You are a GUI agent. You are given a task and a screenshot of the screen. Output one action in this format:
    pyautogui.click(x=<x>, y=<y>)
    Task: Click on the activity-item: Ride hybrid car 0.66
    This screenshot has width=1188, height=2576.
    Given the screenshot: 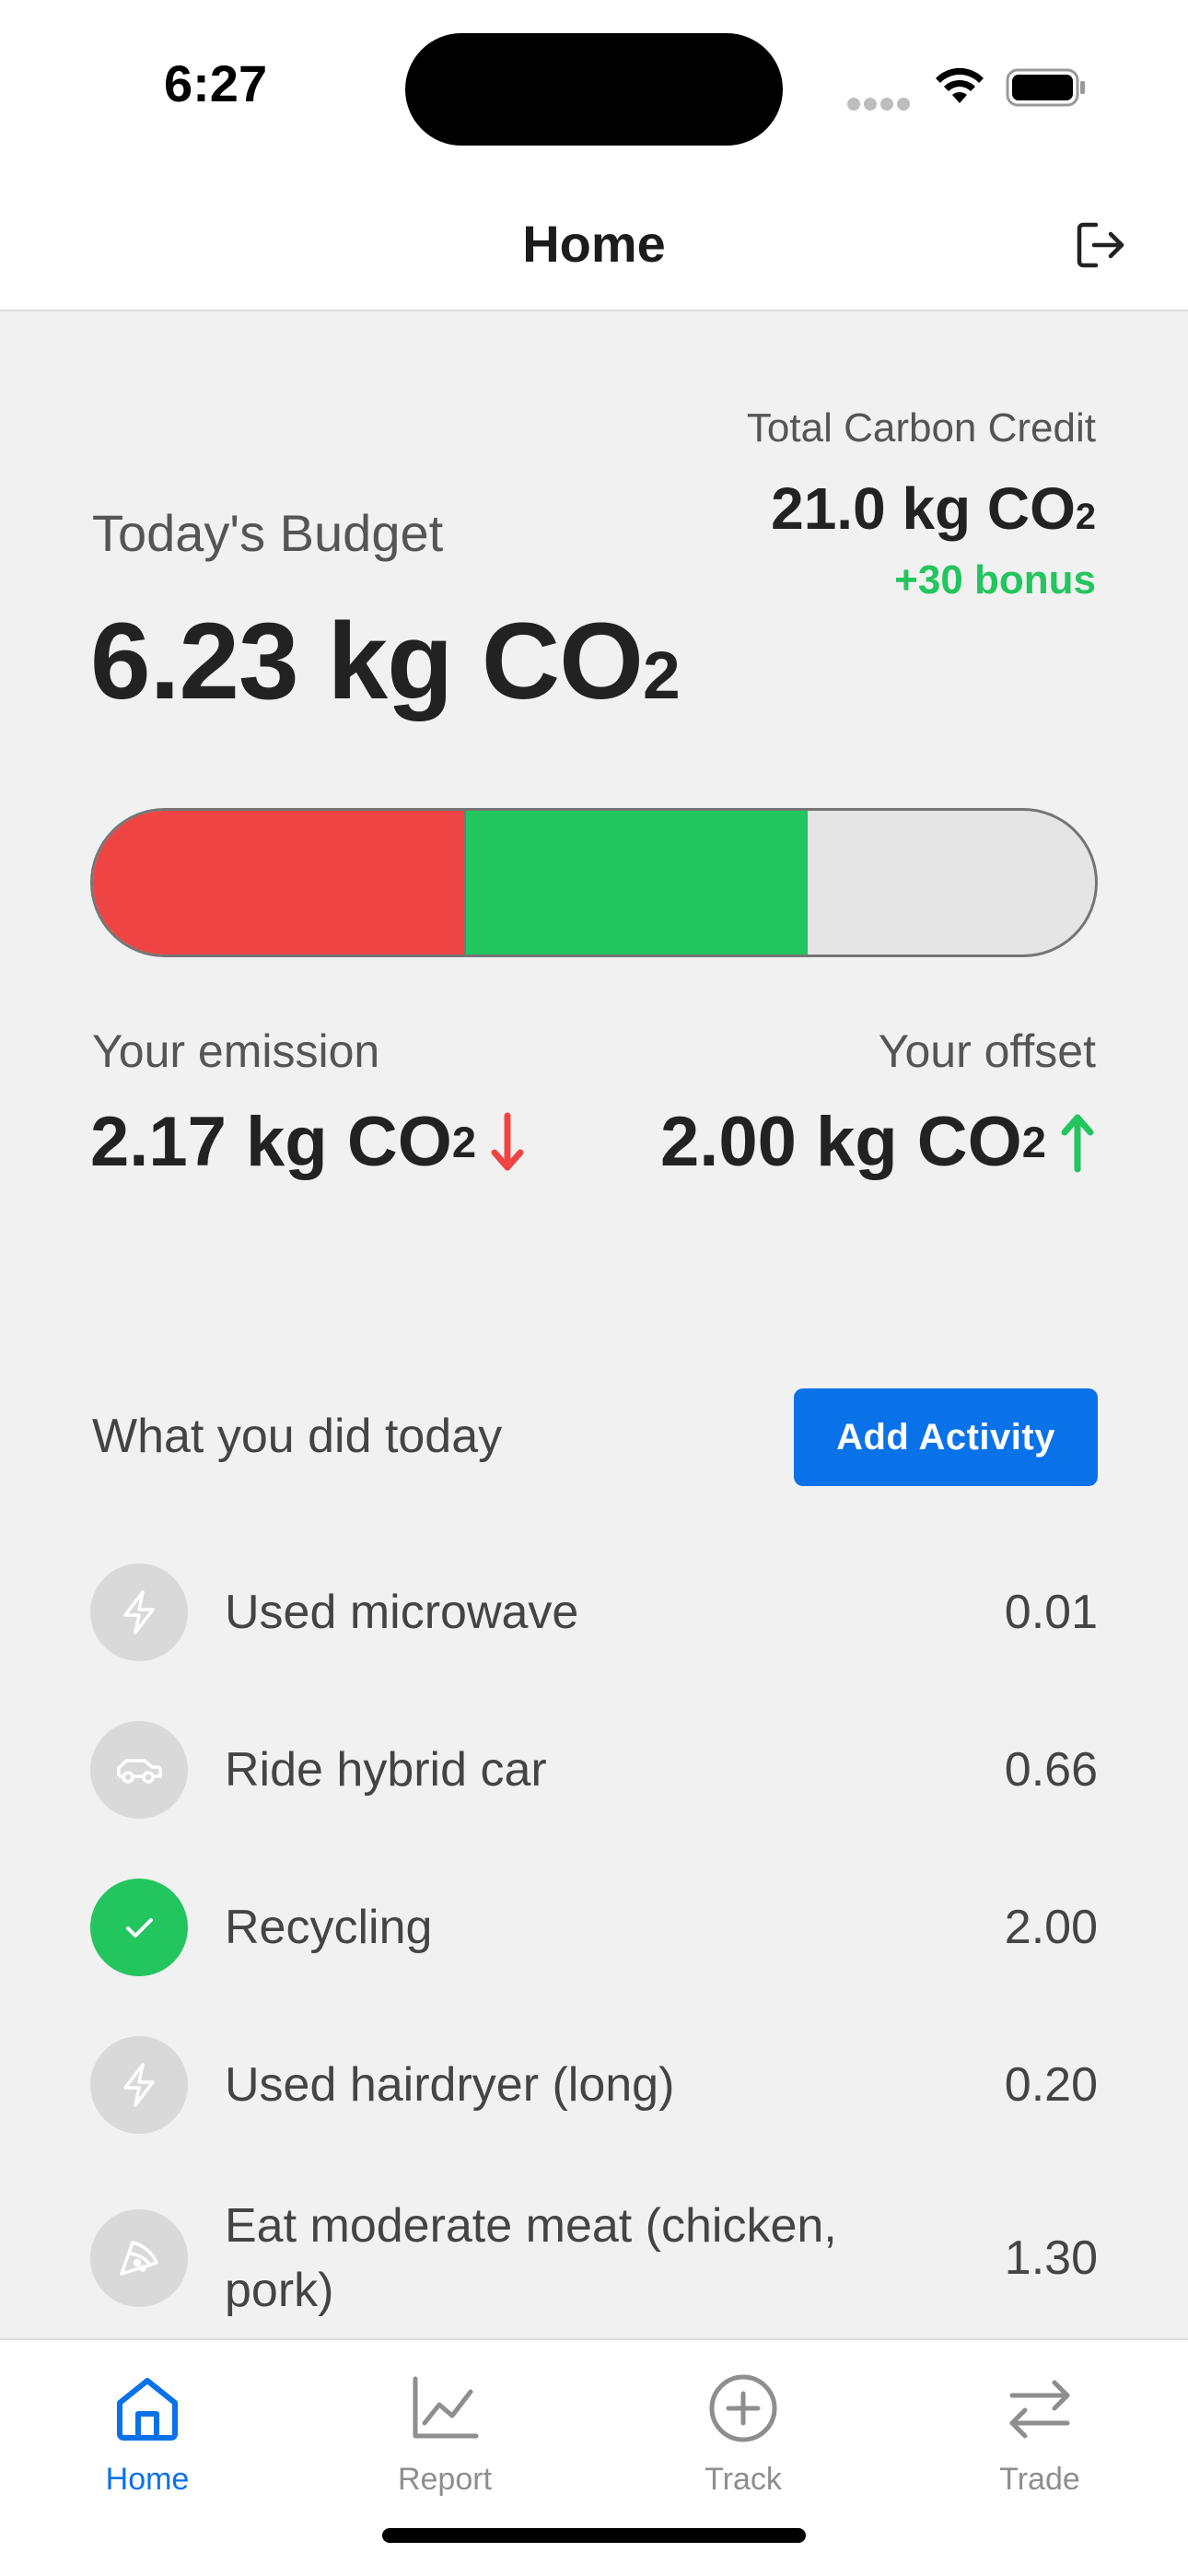 What is the action you would take?
    pyautogui.click(x=594, y=1770)
    